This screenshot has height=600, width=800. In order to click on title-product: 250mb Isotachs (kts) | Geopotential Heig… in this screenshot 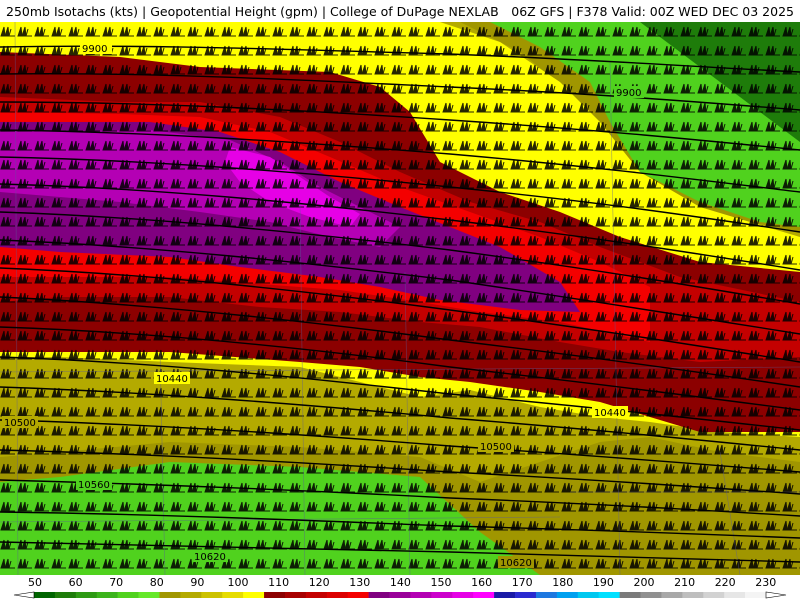, I will do `click(252, 11)`.